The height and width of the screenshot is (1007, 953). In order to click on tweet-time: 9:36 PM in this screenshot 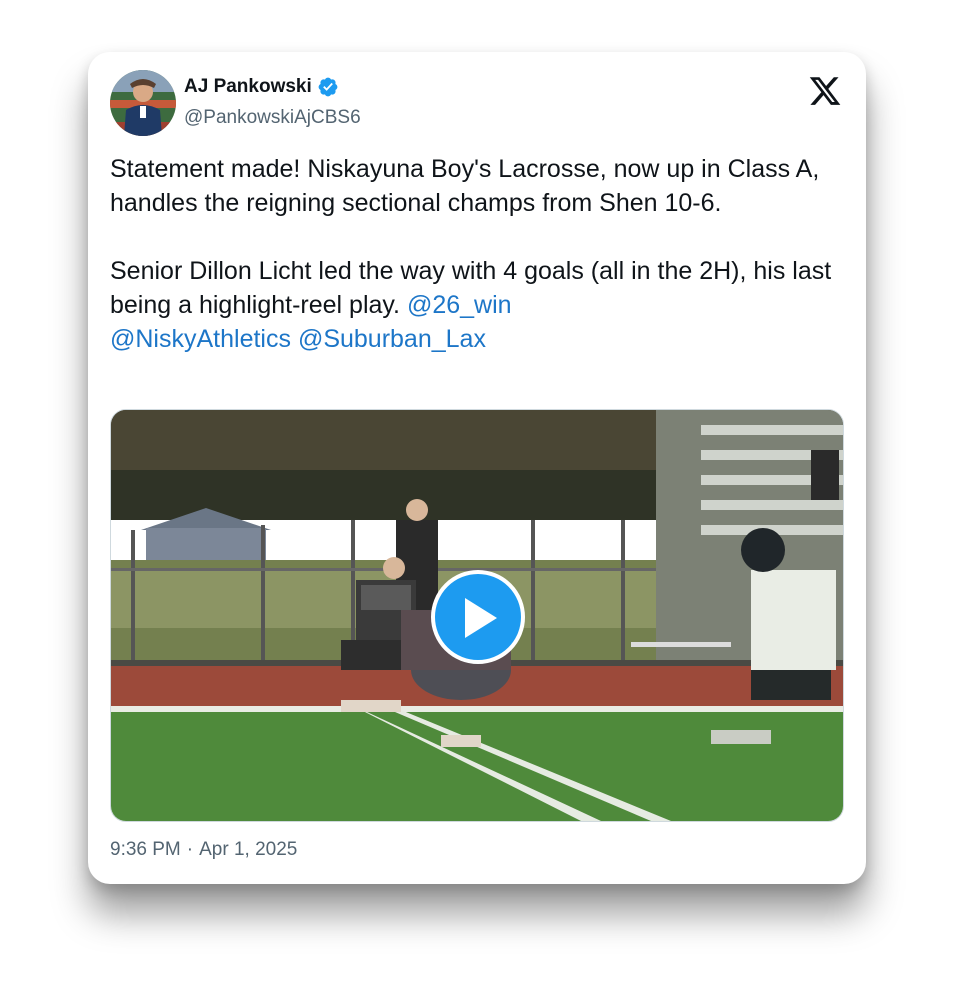, I will do `click(145, 849)`.